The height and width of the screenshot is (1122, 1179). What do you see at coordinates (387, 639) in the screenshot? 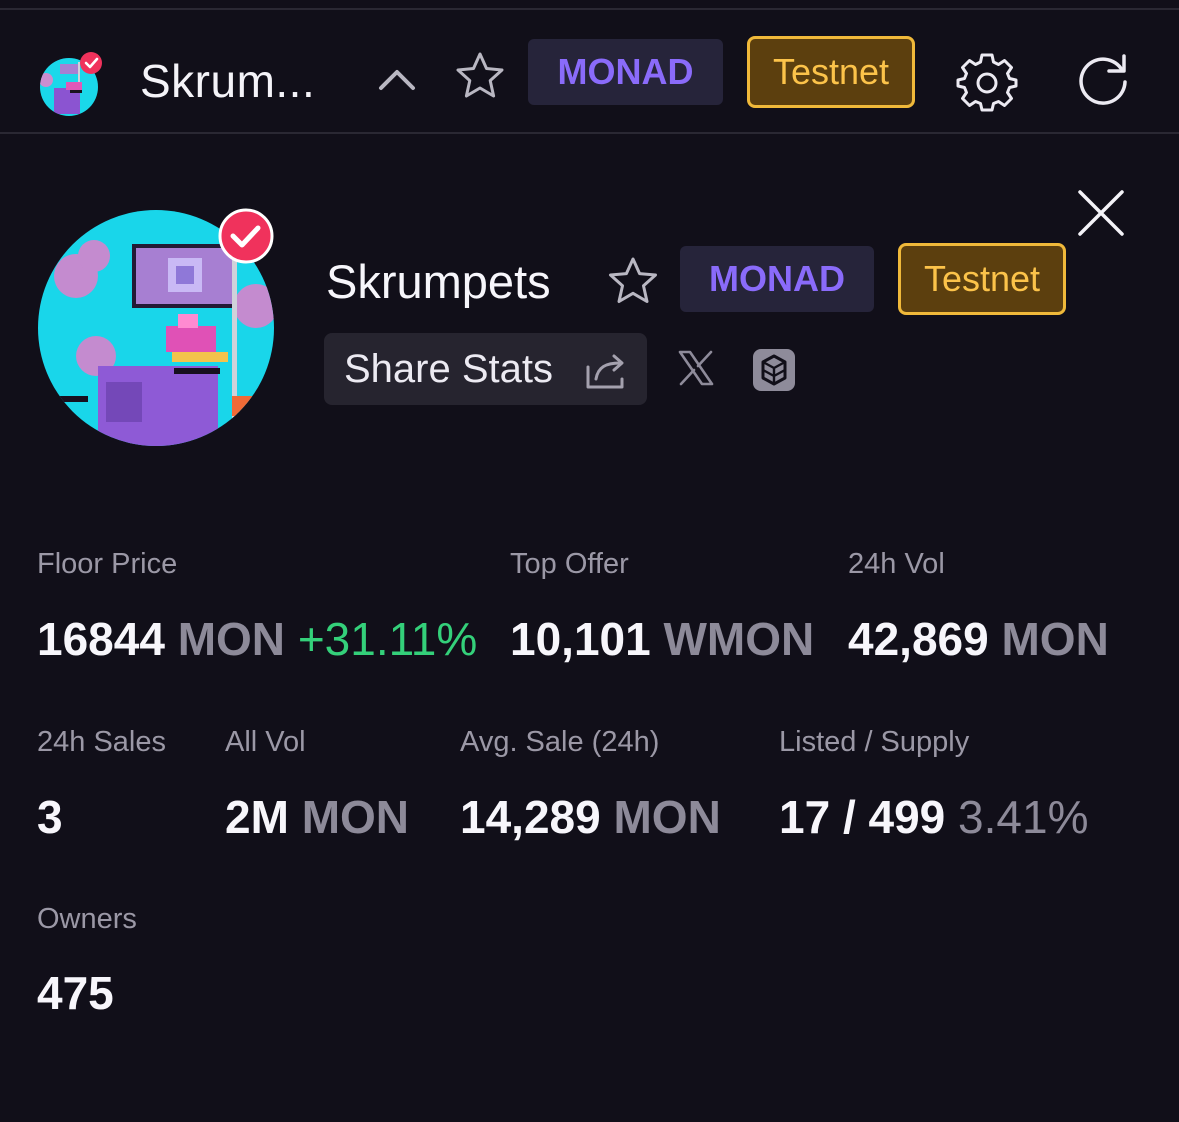
I see `floor-price-change: +31.11%` at bounding box center [387, 639].